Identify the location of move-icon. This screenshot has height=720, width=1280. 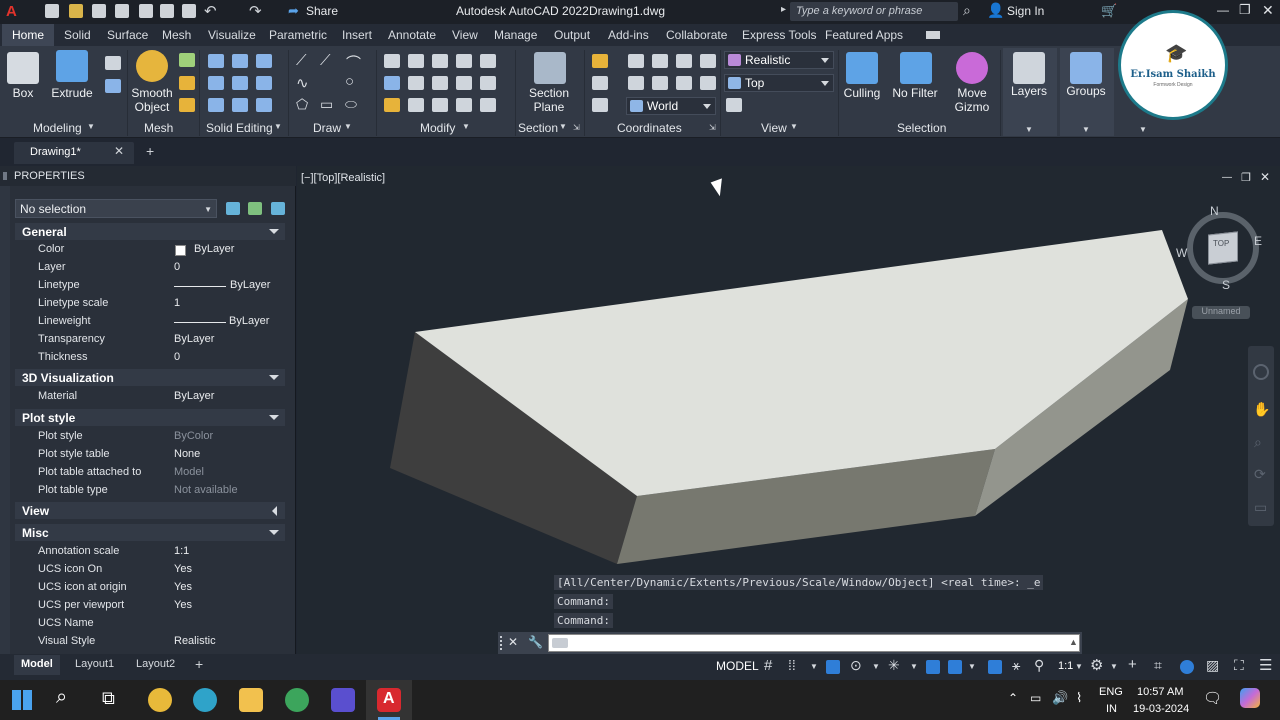
(392, 61).